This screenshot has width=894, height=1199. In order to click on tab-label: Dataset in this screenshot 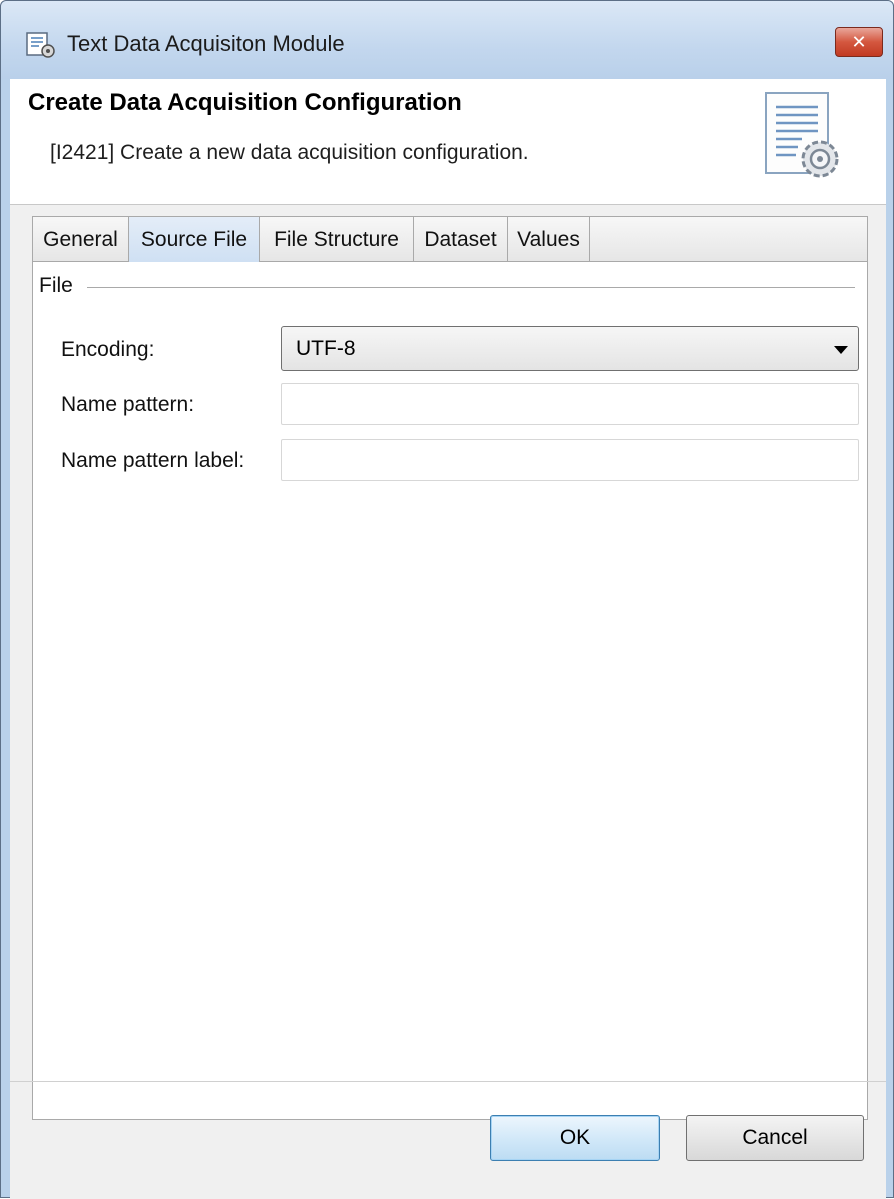, I will do `click(460, 239)`.